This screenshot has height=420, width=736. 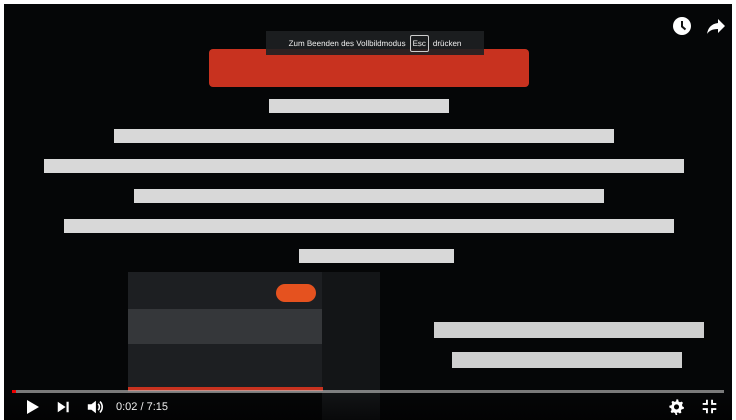 What do you see at coordinates (63, 407) in the screenshot?
I see `next-icon` at bounding box center [63, 407].